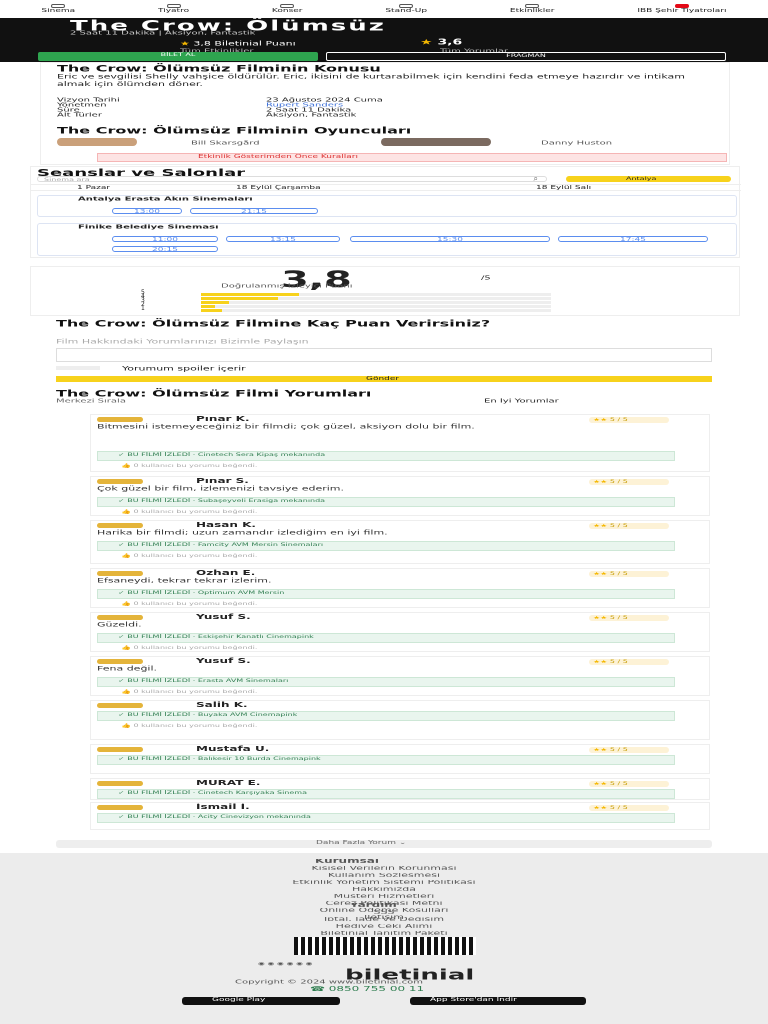  I want to click on audience-rating: ★ 3,8 Biletinial Puanı, so click(238, 44).